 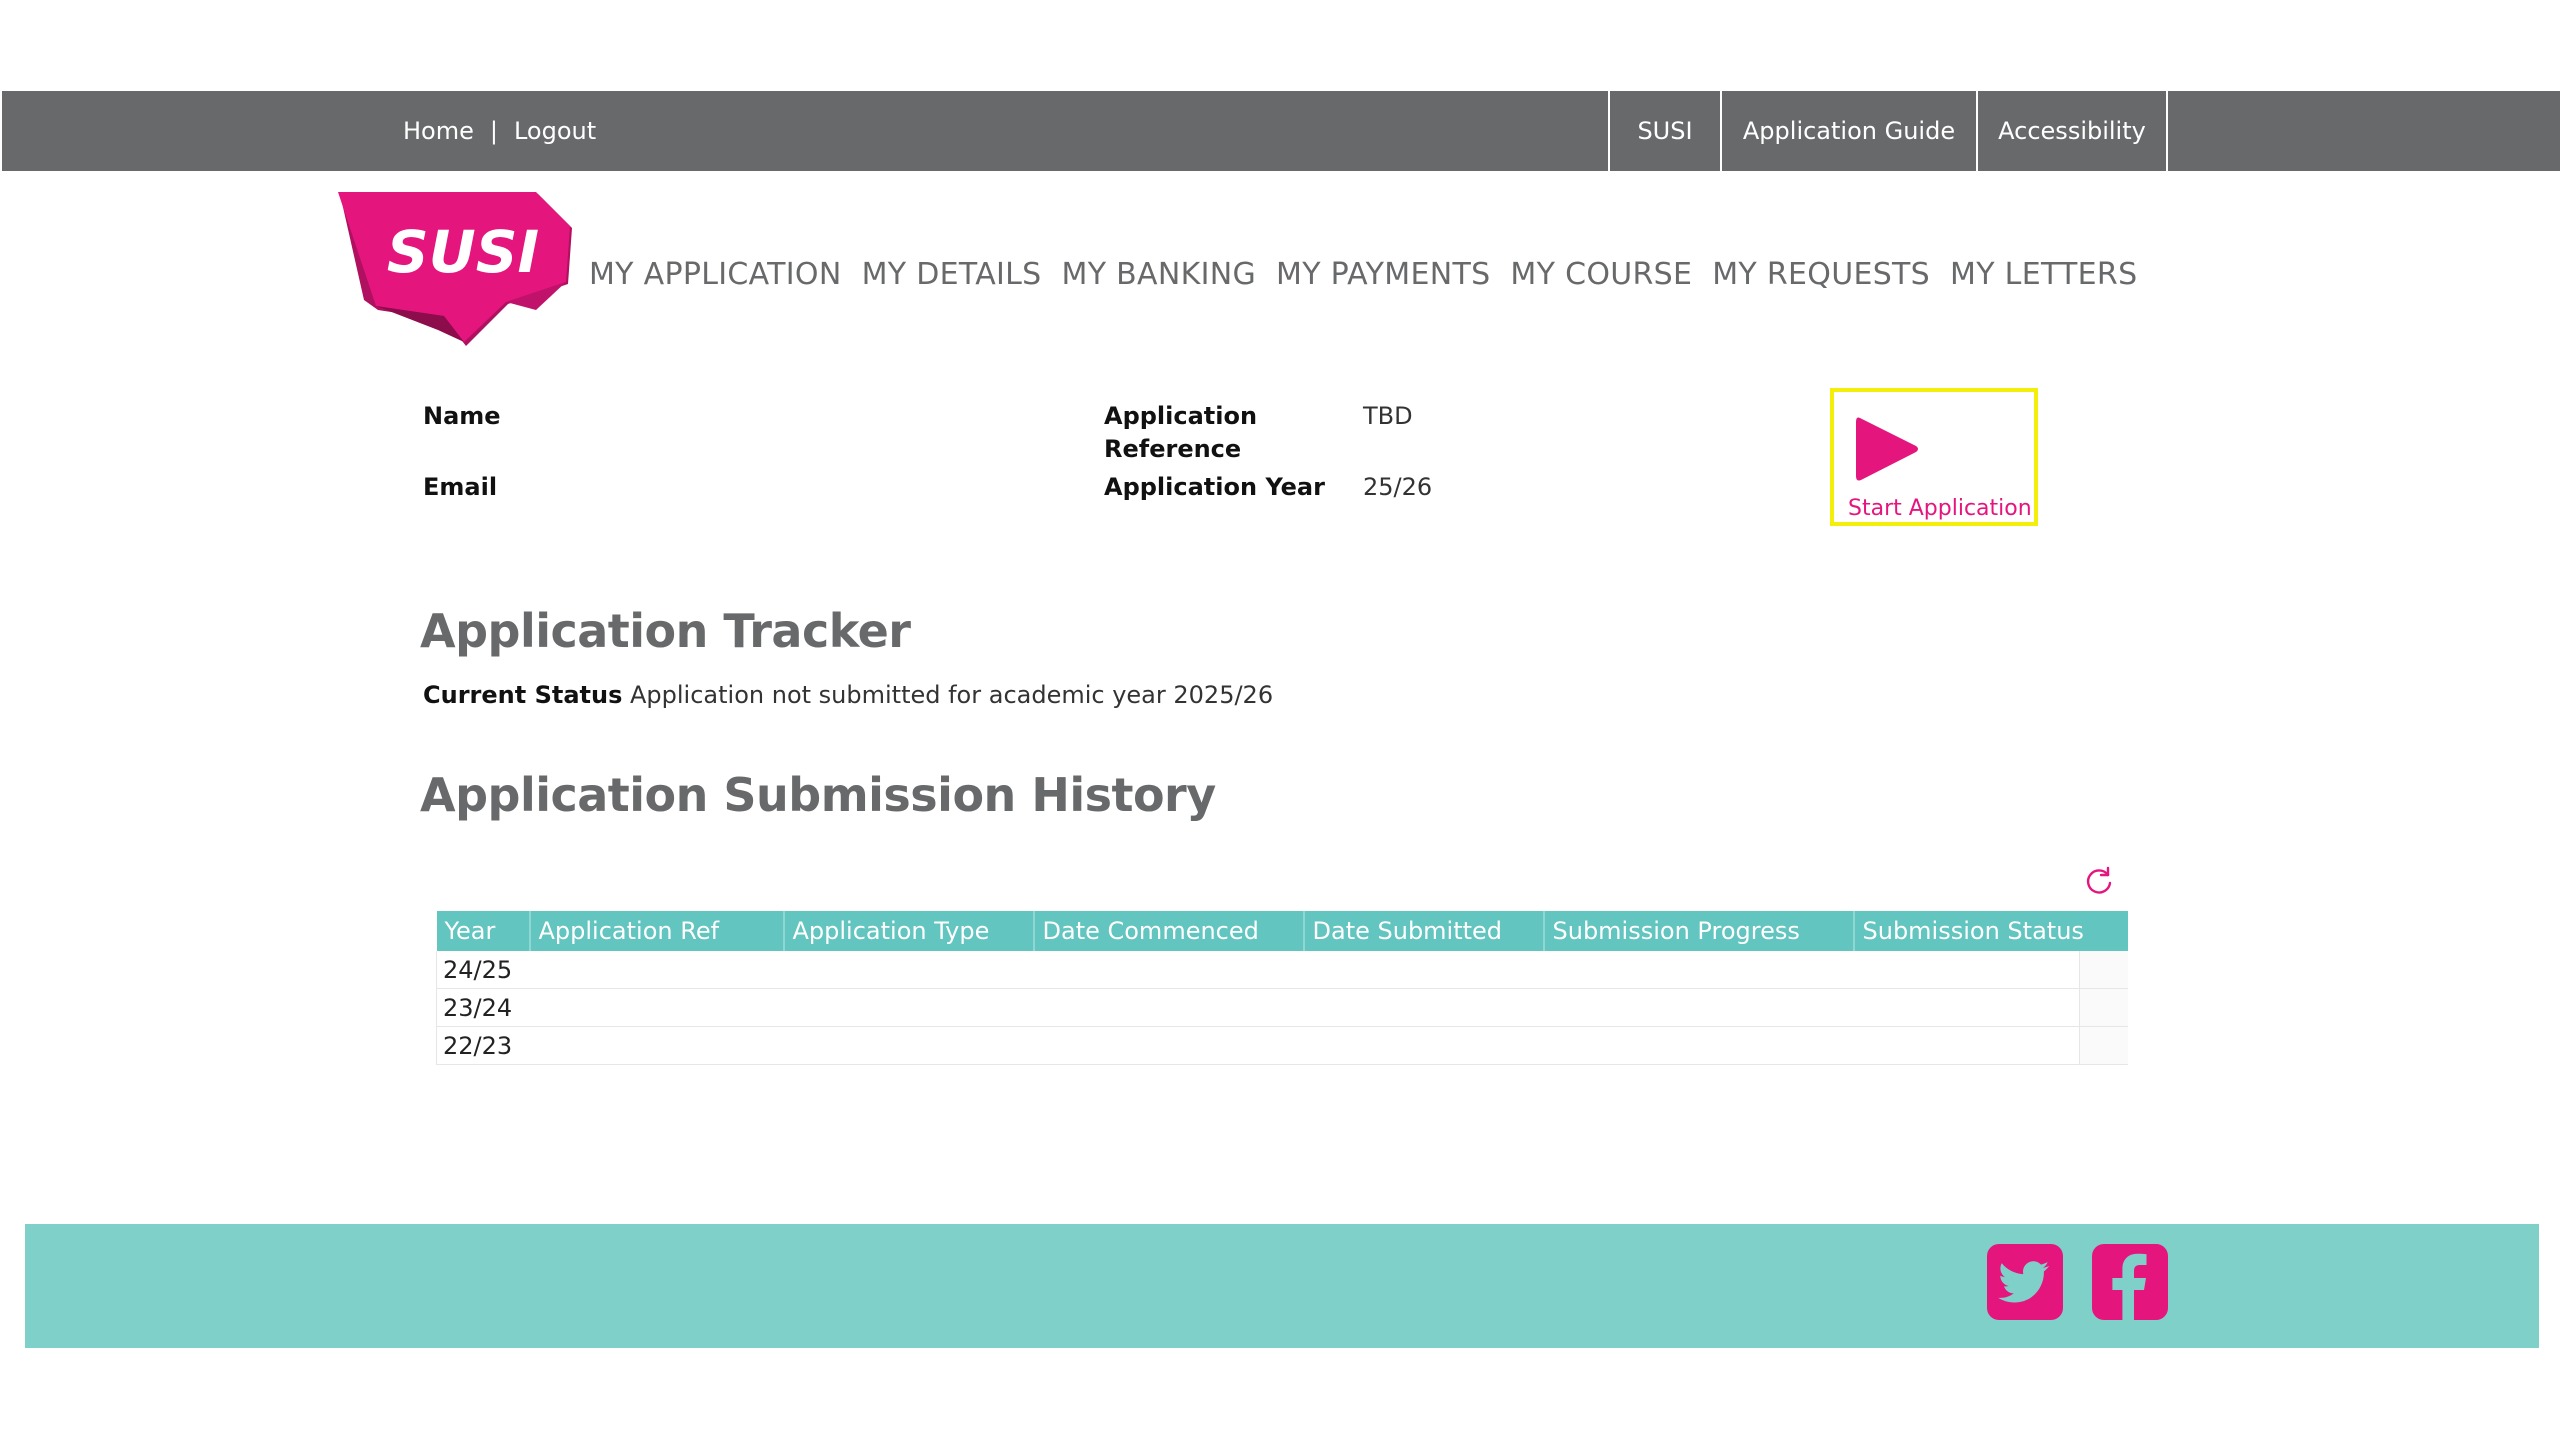 I want to click on column-header-submission-progress: Submission Progress, so click(x=1699, y=931).